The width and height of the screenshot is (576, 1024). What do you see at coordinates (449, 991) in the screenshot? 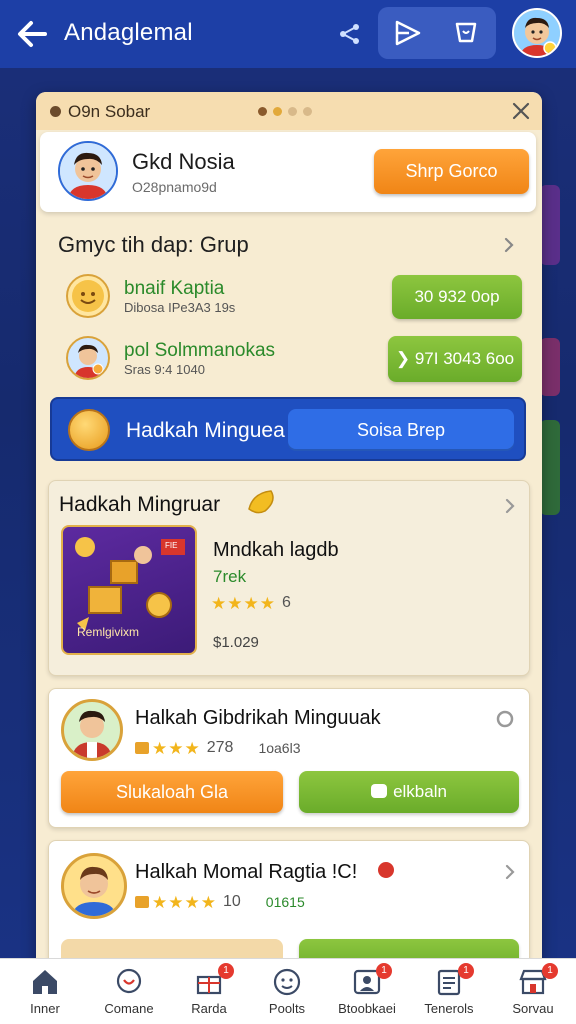
I see `nav-item-tenerols: 1 Tenerols` at bounding box center [449, 991].